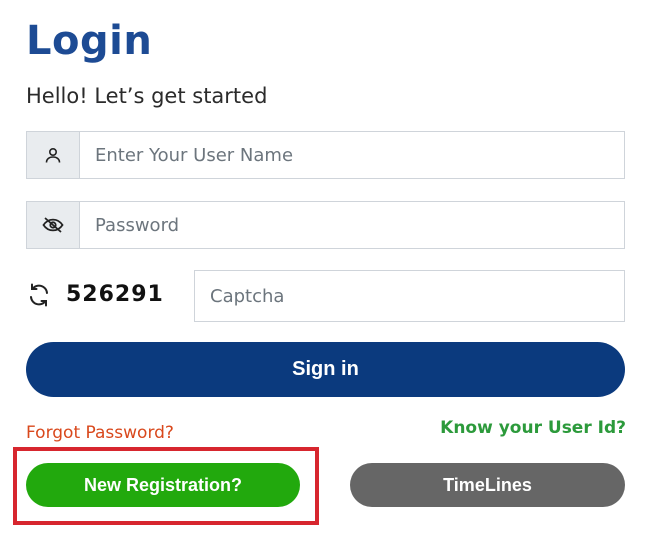 This screenshot has width=650, height=534. I want to click on new-registration-button: New Registration?, so click(163, 485).